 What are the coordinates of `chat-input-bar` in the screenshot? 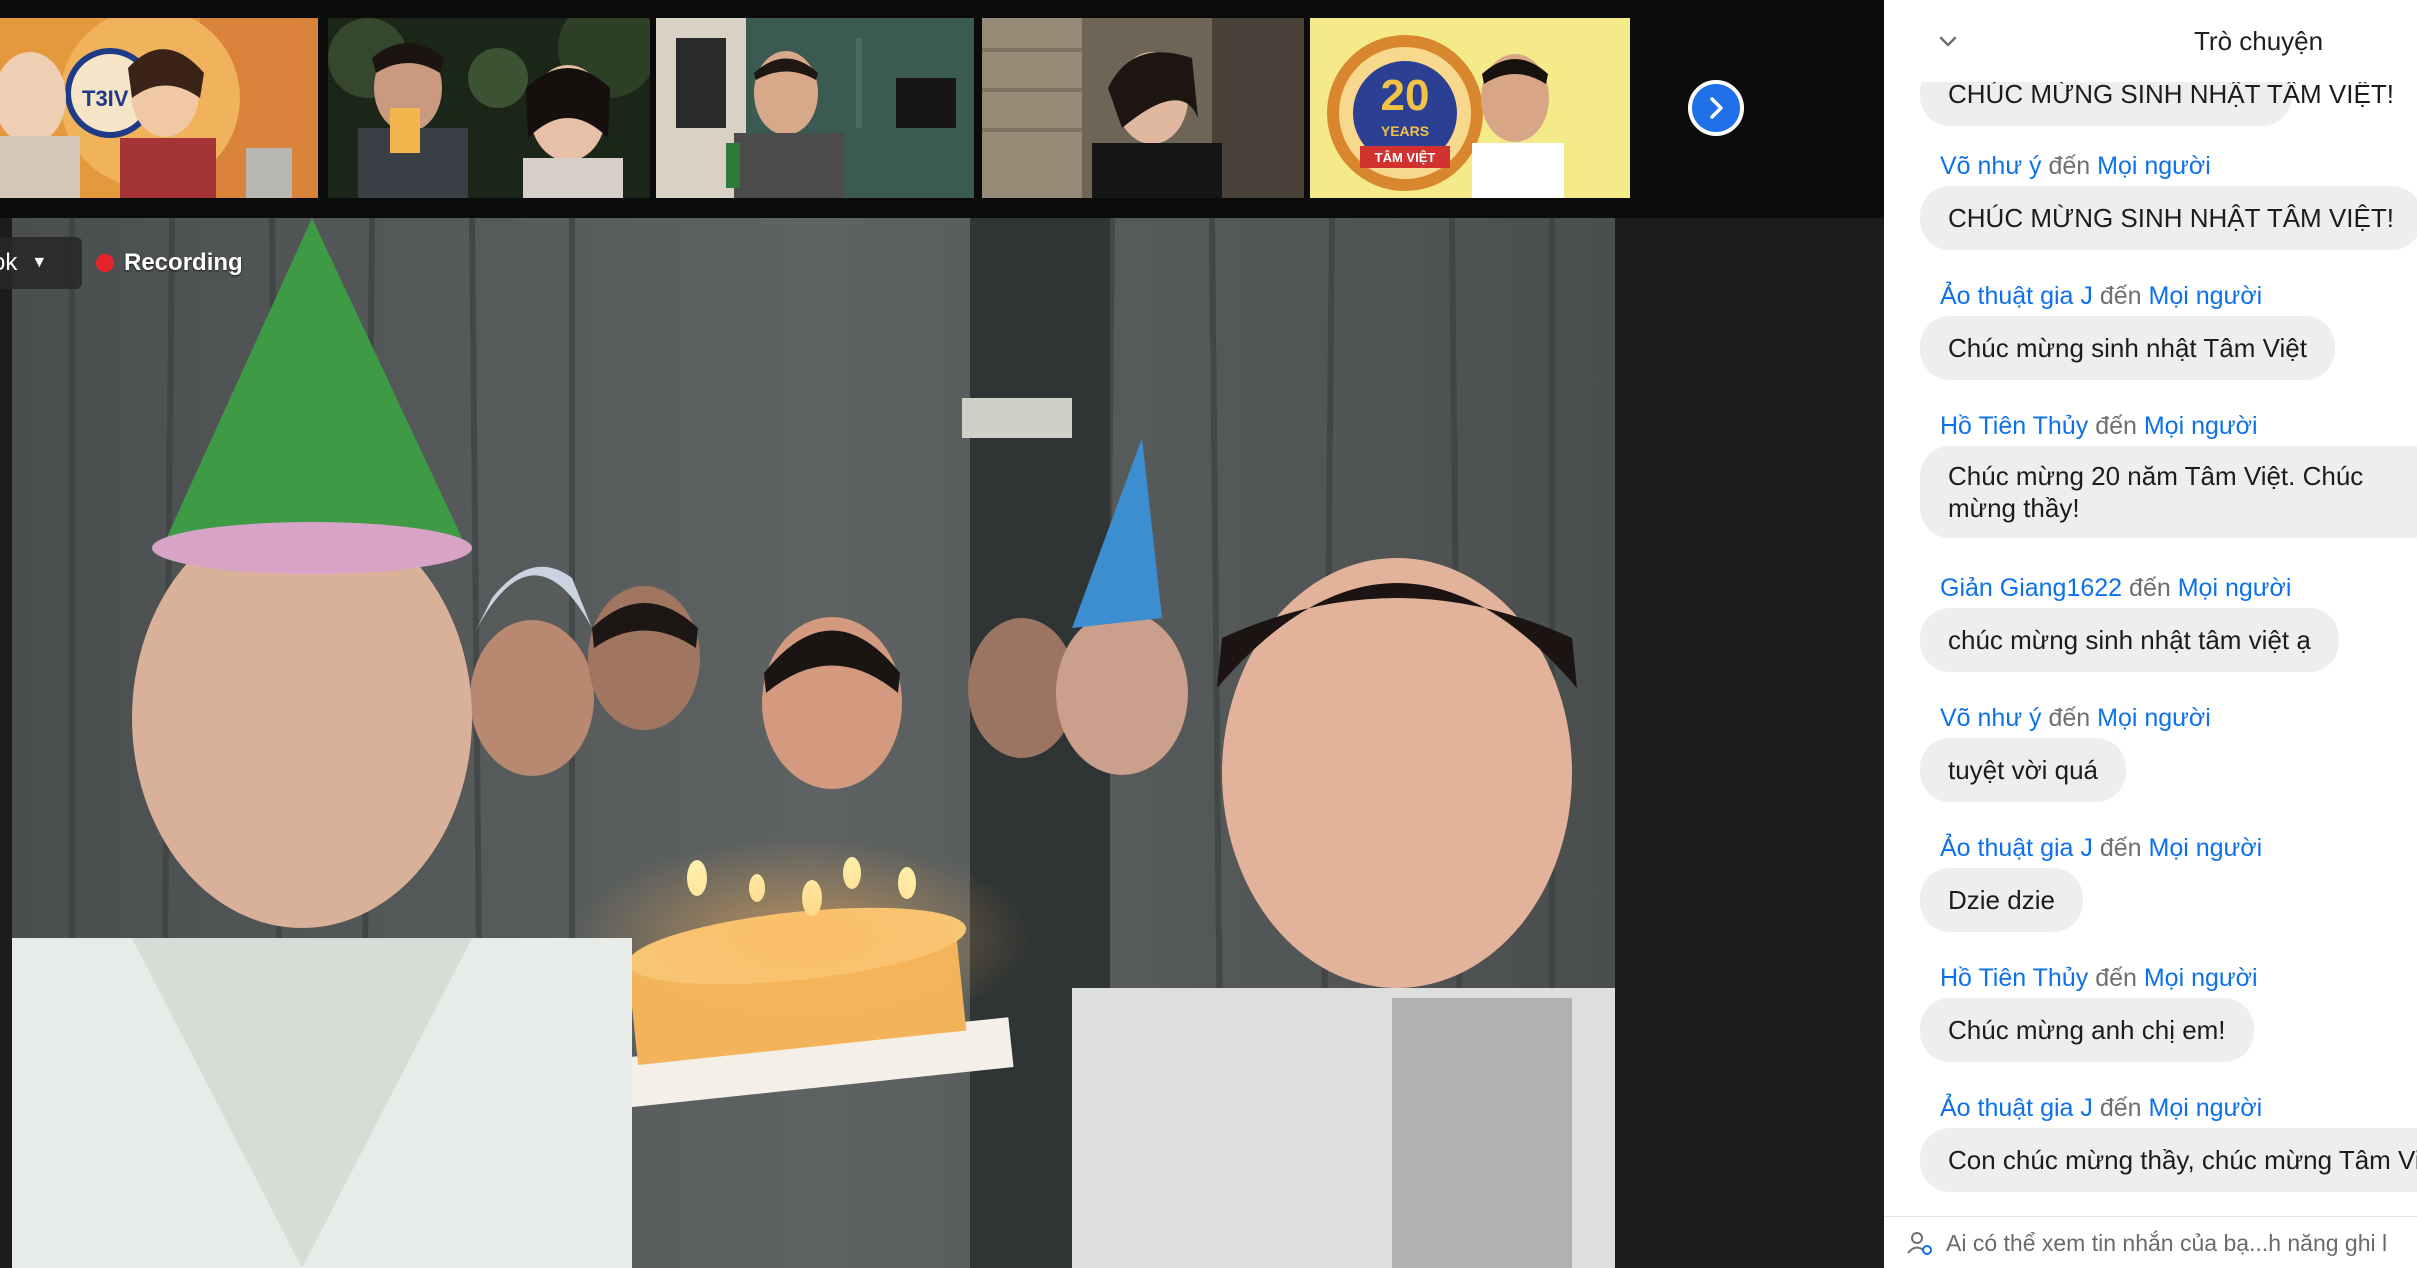 It's located at (2150, 1242).